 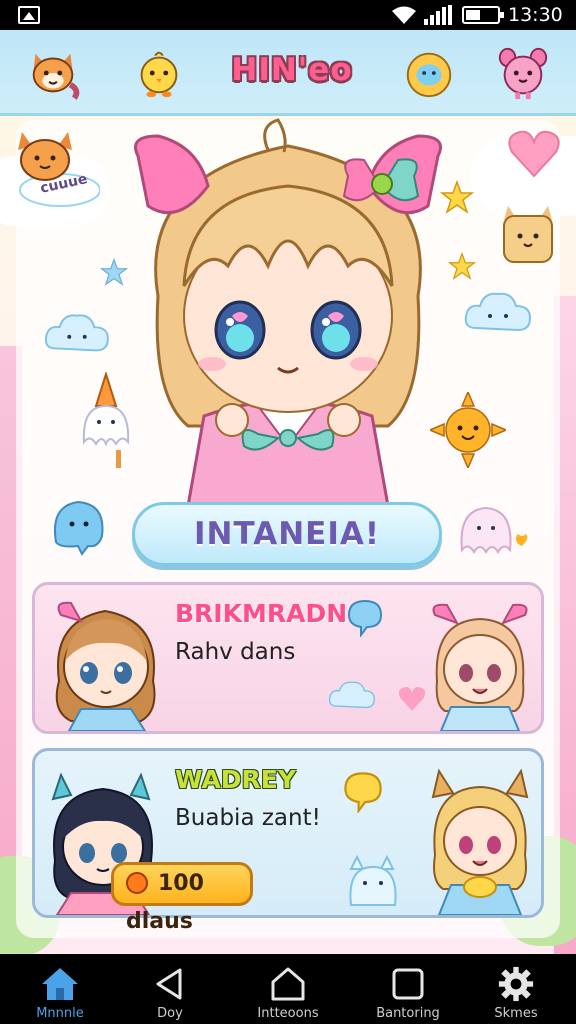 I want to click on character-card: BRIKMRADN Rahv dans, so click(x=288, y=658).